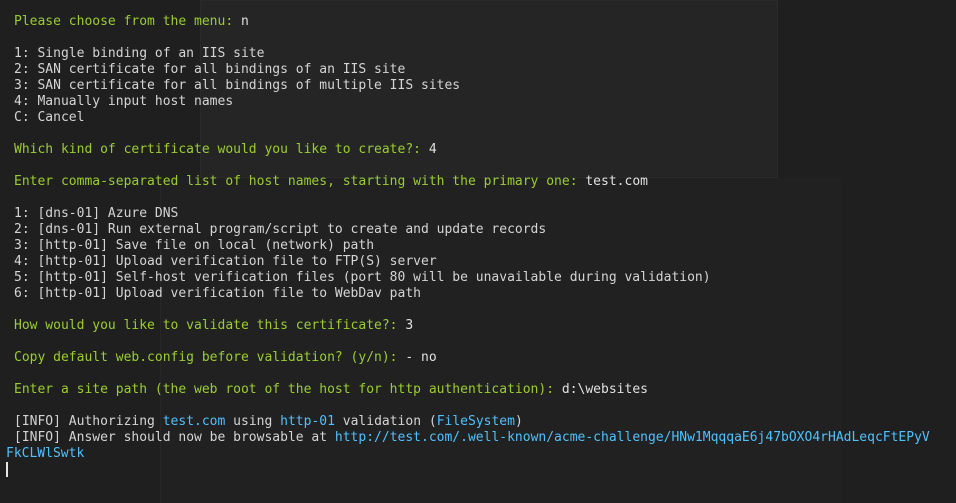 Image resolution: width=956 pixels, height=503 pixels. What do you see at coordinates (253, 421) in the screenshot?
I see `log-text: using` at bounding box center [253, 421].